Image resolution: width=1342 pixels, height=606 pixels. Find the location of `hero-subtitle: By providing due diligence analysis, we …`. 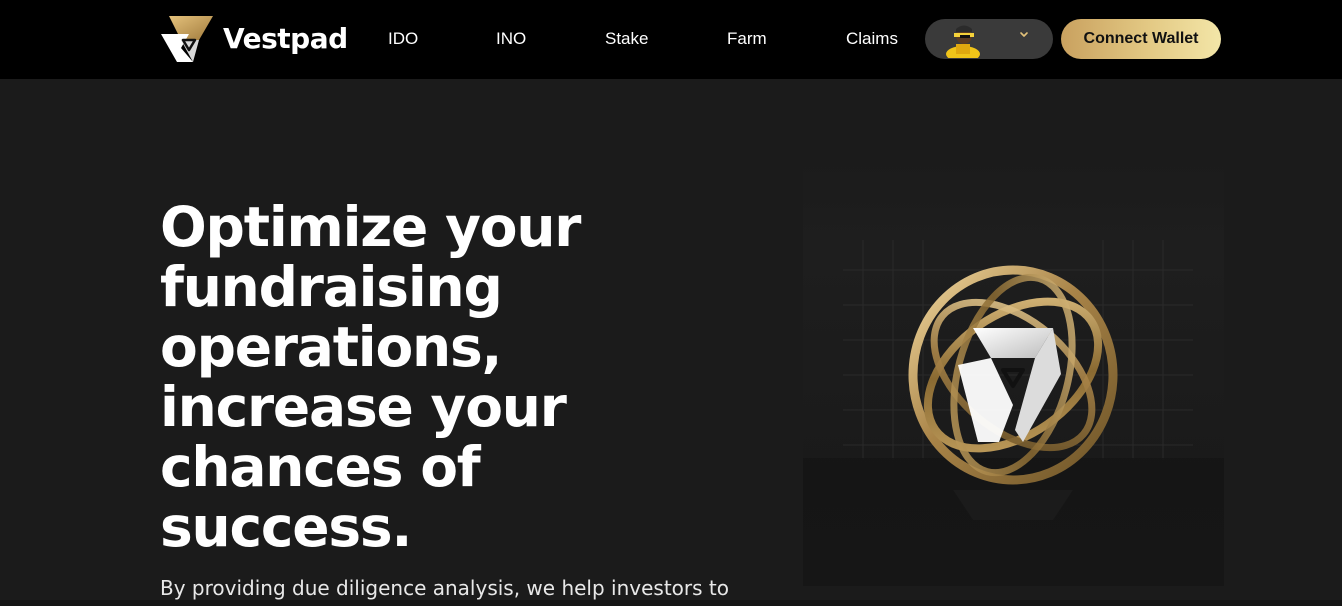

hero-subtitle: By providing due diligence analysis, we … is located at coordinates (444, 588).